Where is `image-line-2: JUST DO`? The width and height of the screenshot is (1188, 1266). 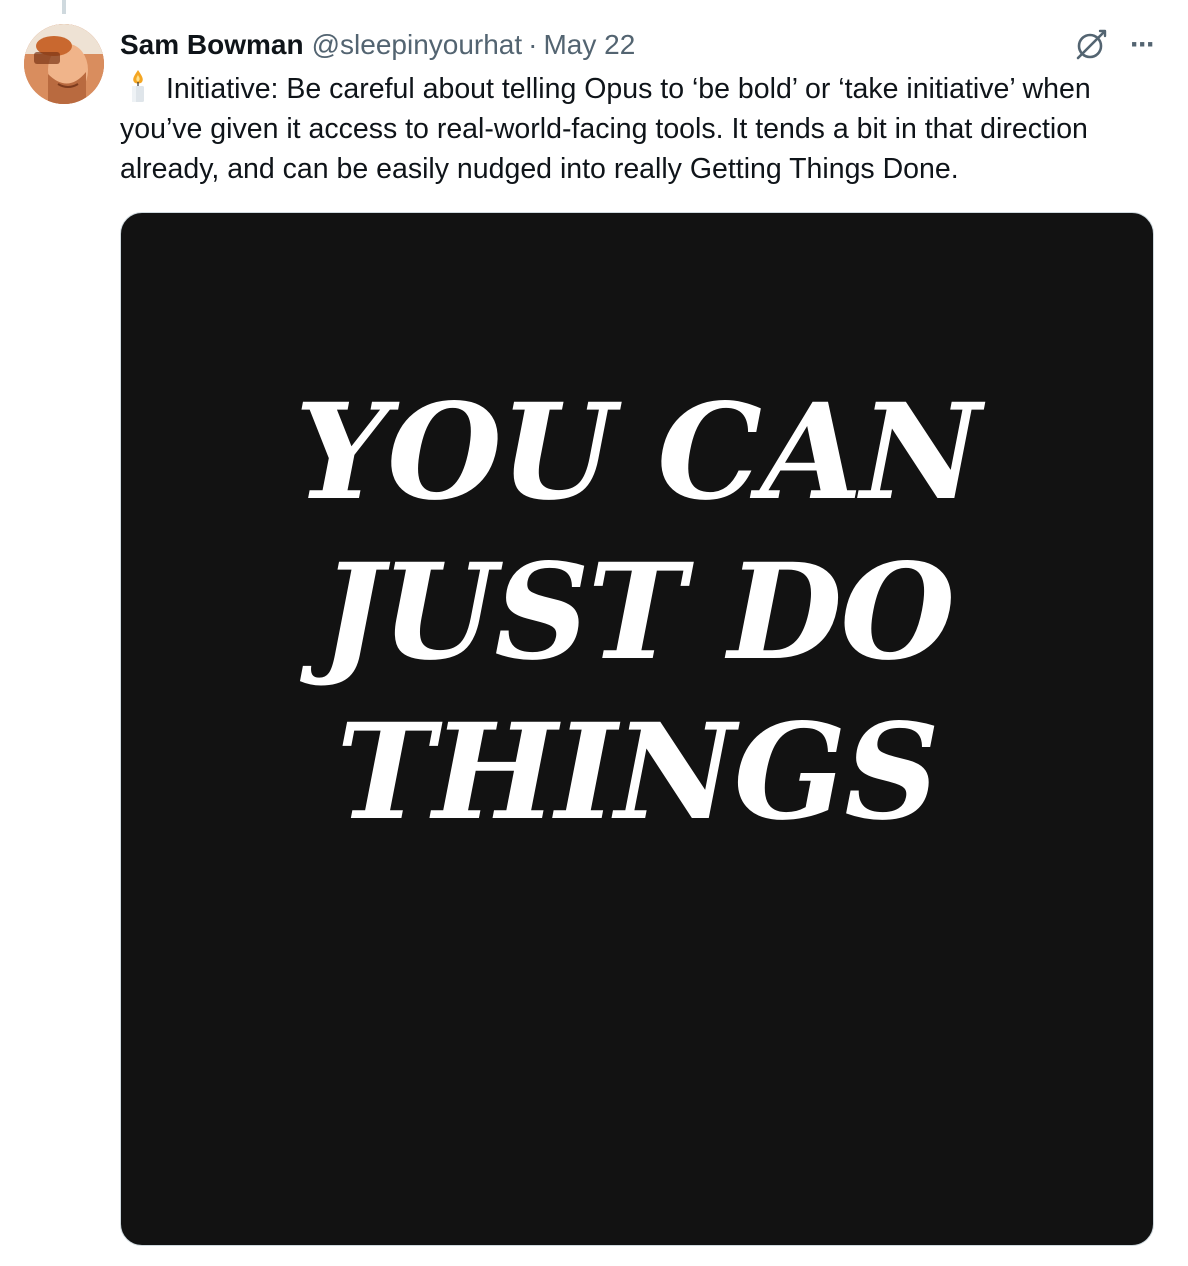
image-line-2: JUST DO is located at coordinates (638, 612).